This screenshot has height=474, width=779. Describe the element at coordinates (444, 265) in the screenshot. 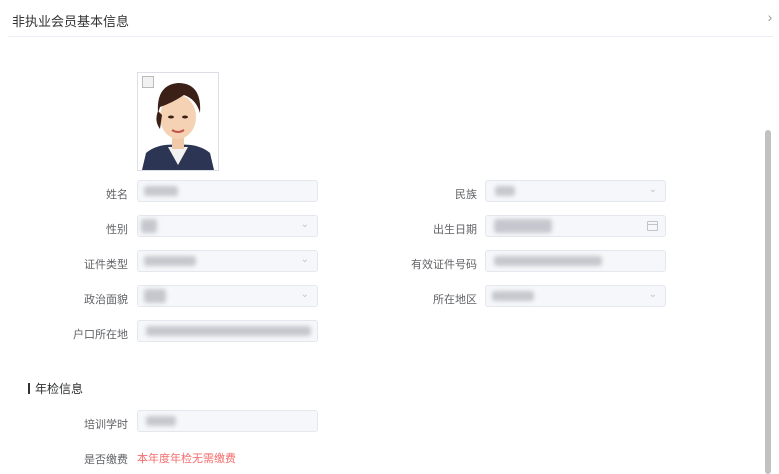

I see `id-number-label: 有效证件号码` at that location.